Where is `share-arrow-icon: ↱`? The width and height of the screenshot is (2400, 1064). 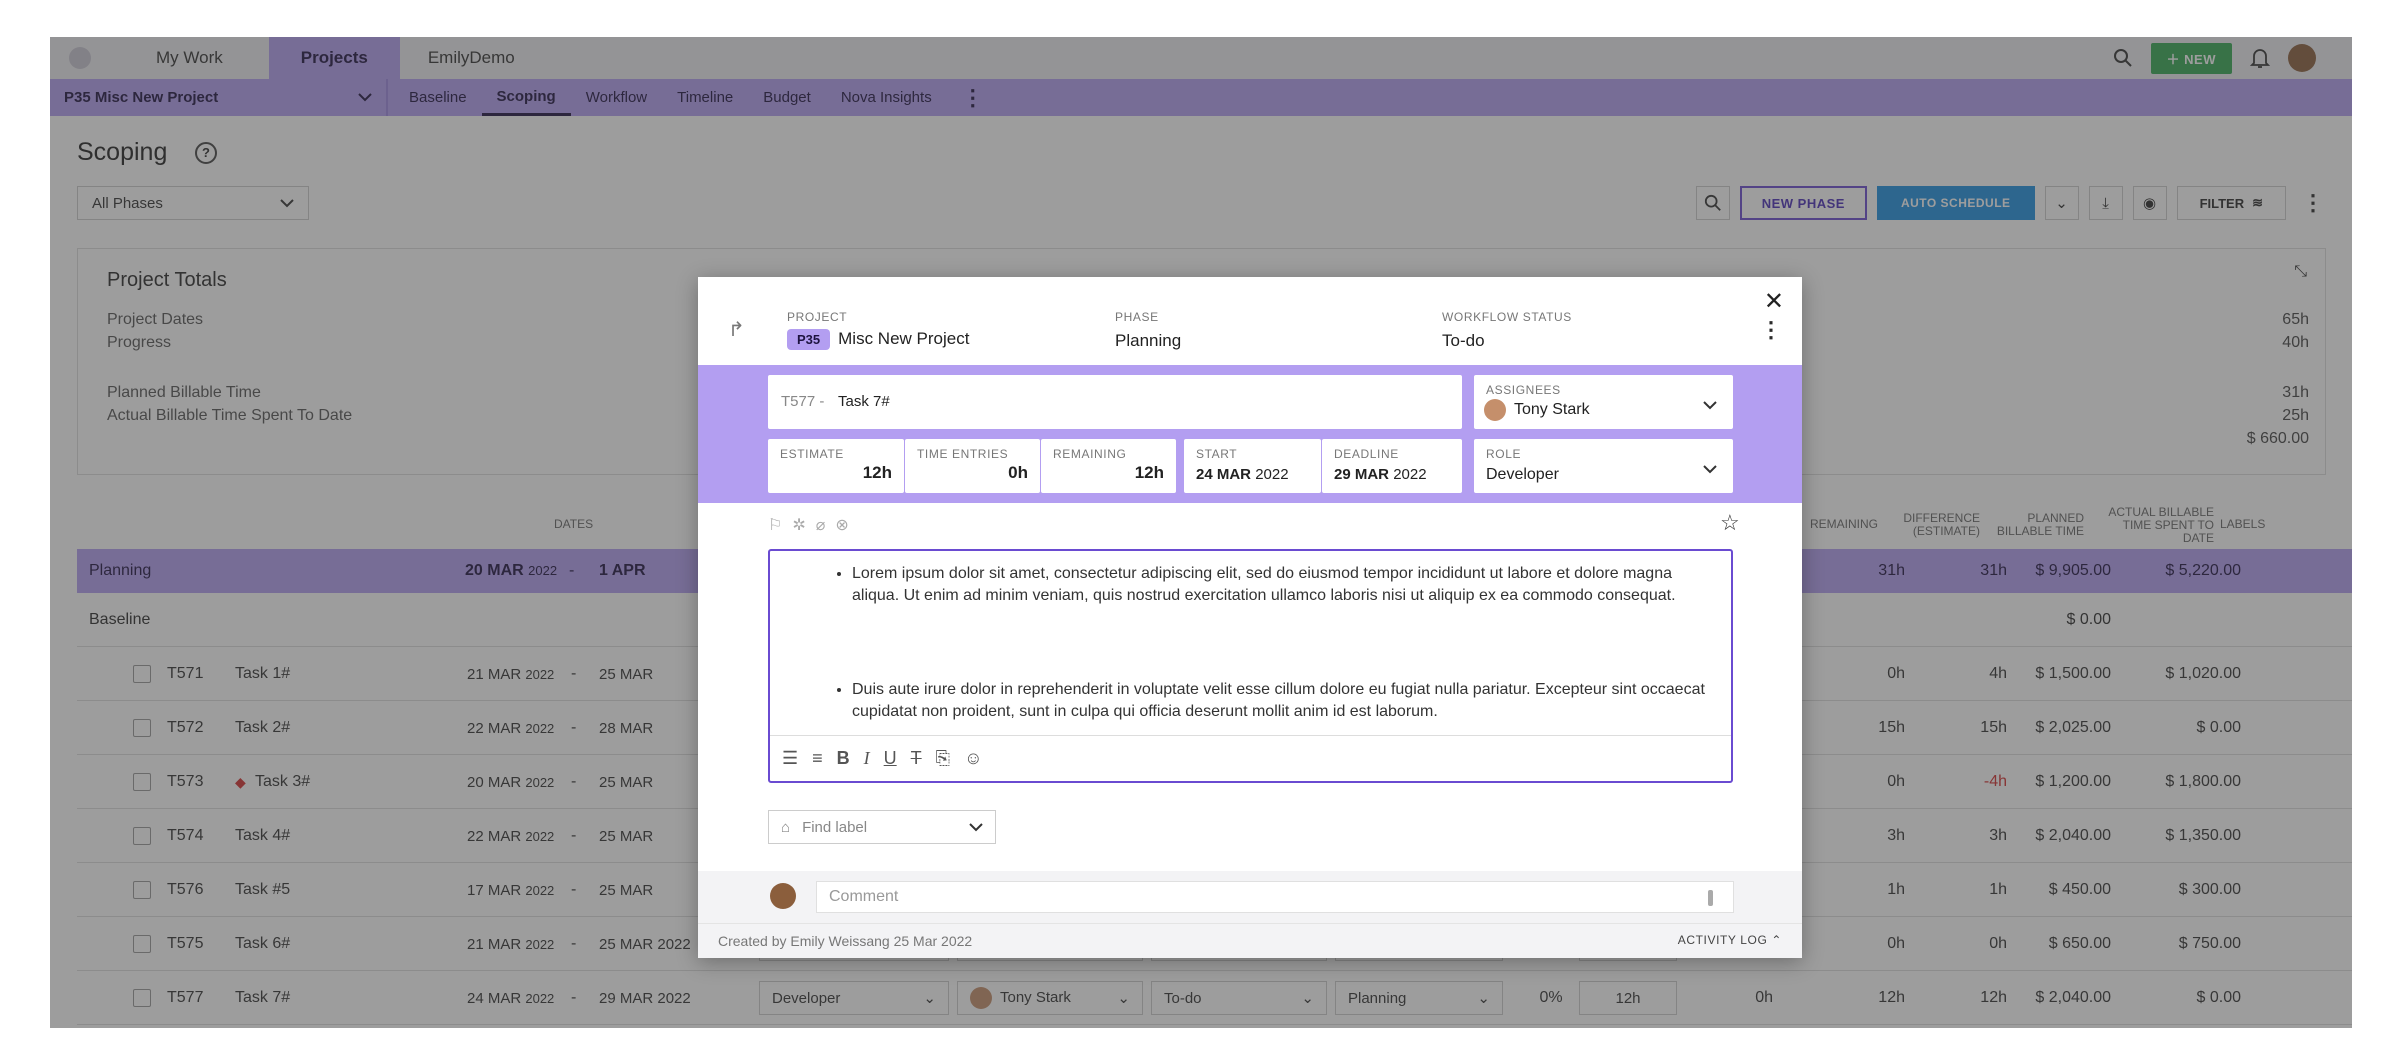
share-arrow-icon: ↱ is located at coordinates (736, 329).